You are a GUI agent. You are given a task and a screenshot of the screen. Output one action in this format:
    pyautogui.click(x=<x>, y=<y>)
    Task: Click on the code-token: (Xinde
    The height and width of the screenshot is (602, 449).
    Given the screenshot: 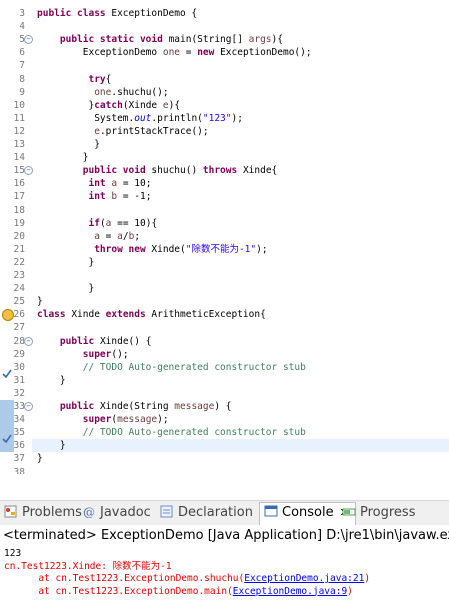 What is the action you would take?
    pyautogui.click(x=142, y=105)
    